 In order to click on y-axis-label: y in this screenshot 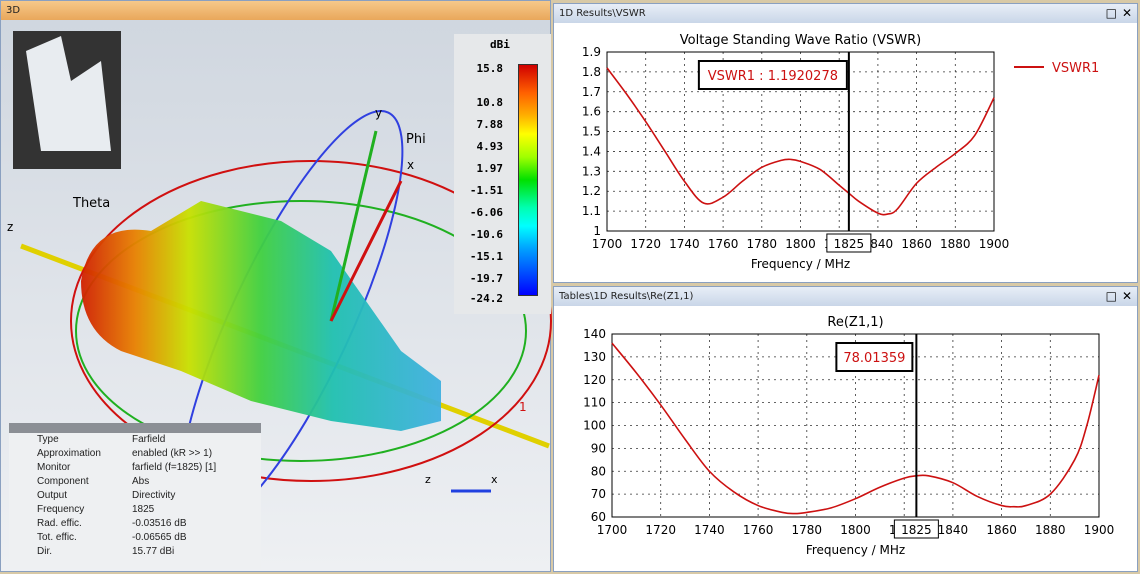, I will do `click(378, 113)`.